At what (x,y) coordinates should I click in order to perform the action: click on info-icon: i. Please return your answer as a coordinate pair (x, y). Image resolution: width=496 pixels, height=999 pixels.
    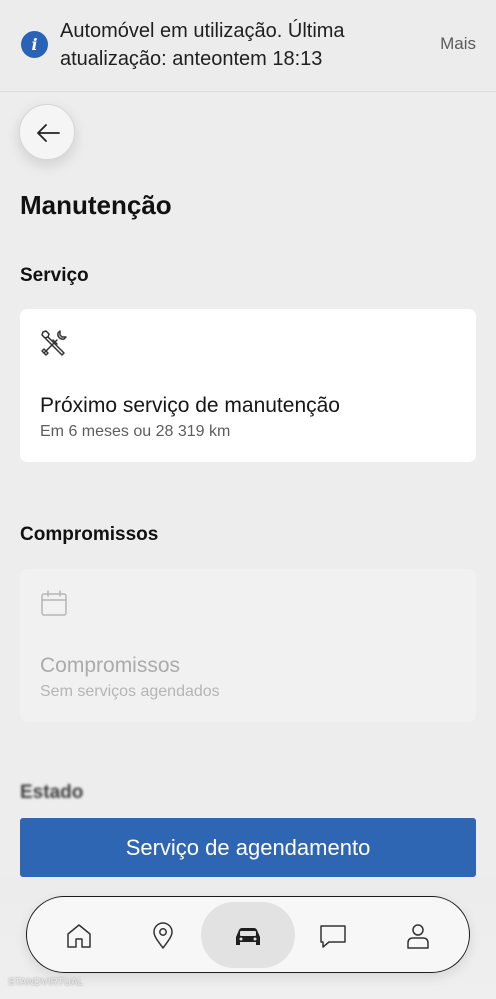
    Looking at the image, I should click on (34, 44).